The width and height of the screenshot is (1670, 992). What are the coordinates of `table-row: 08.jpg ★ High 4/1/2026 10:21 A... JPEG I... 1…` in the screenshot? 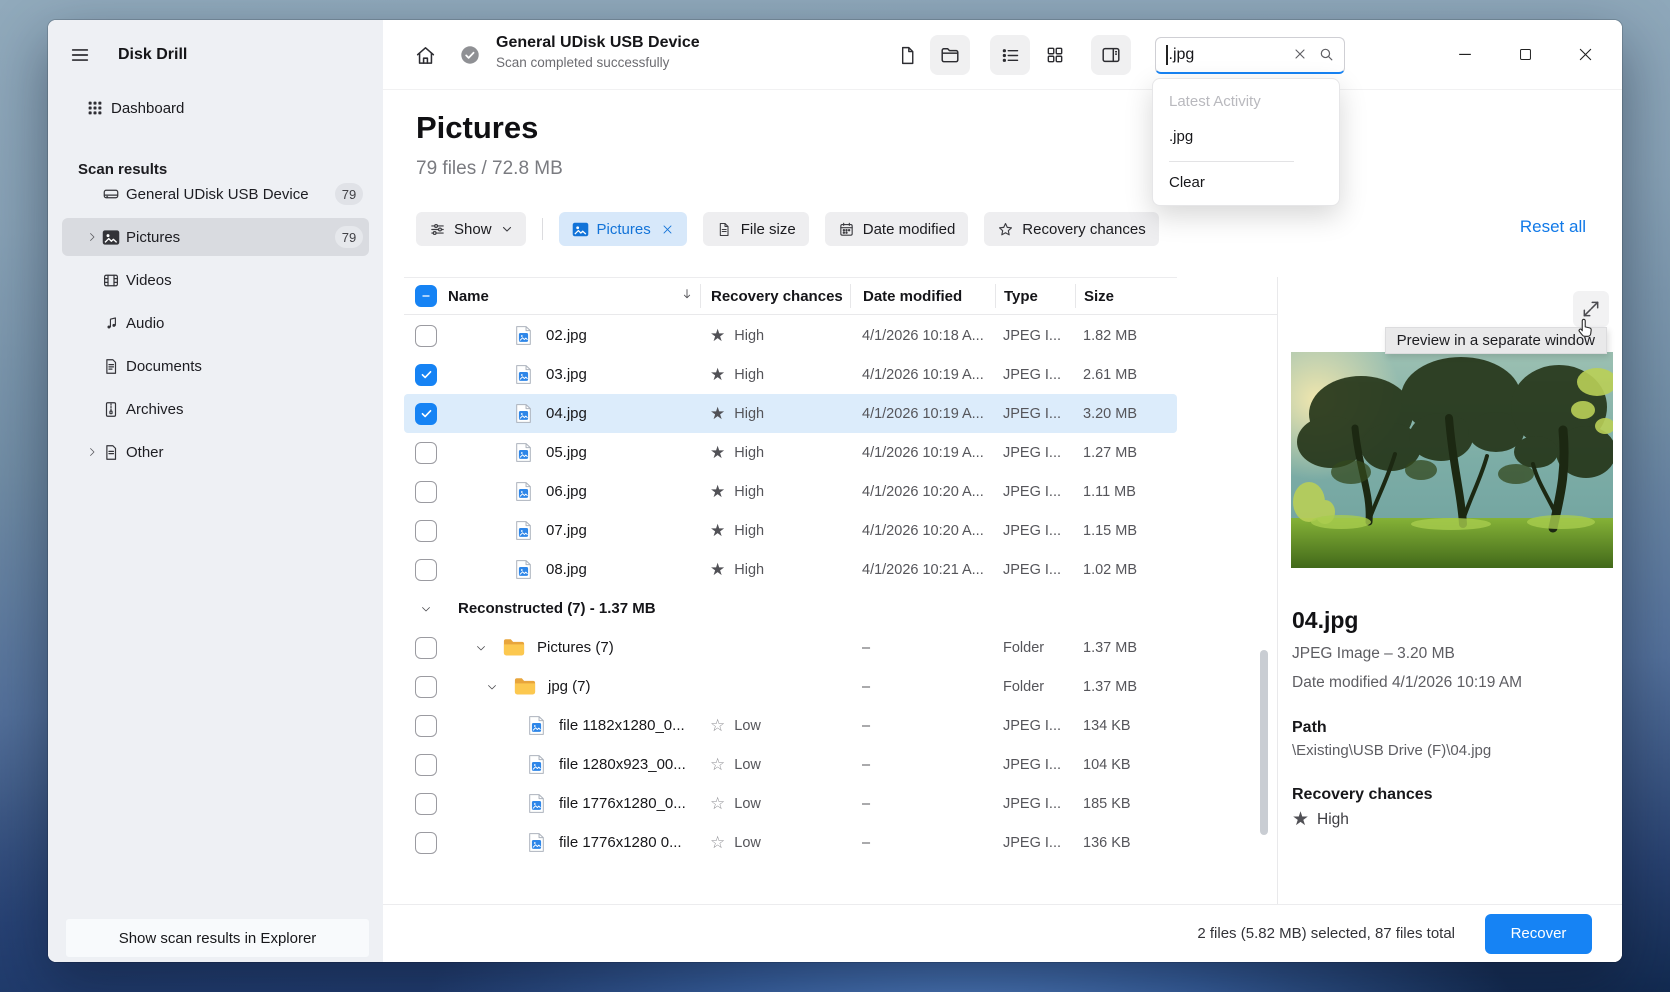 It's located at (790, 569).